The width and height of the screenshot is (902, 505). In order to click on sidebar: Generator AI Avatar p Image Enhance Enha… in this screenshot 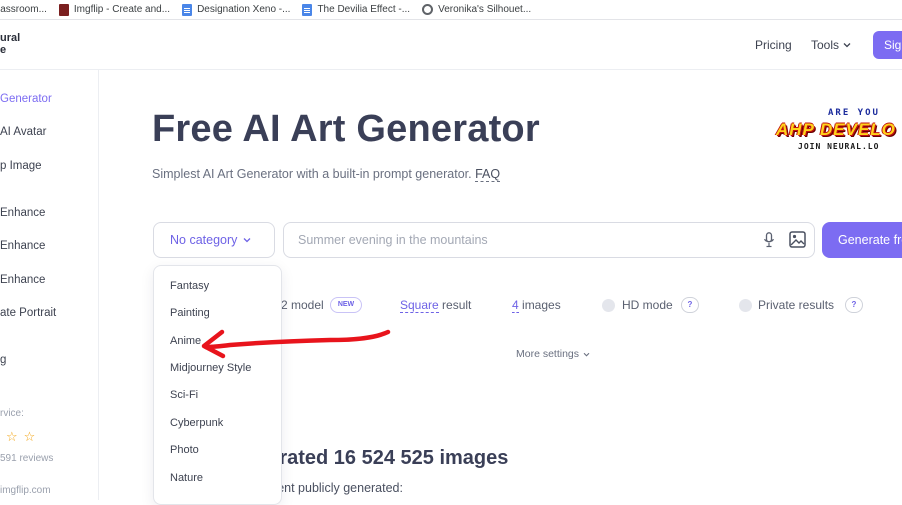, I will do `click(49, 285)`.